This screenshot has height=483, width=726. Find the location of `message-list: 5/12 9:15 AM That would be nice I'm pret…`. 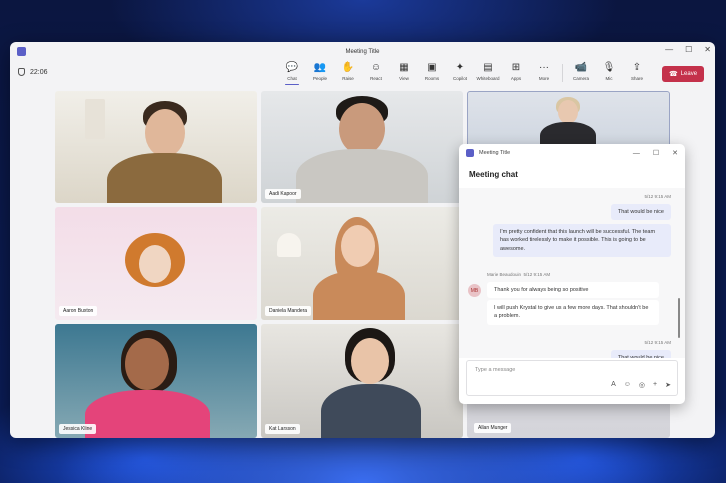

message-list: 5/12 9:15 AM That would be nice I'm pret… is located at coordinates (572, 273).